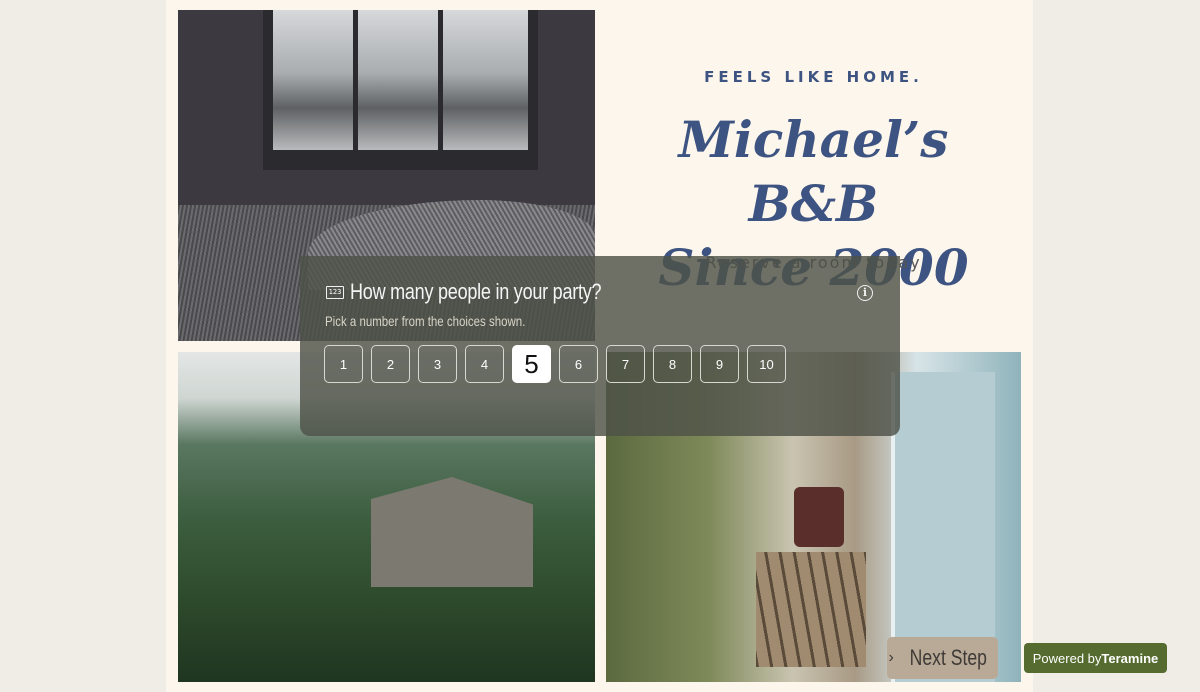 The image size is (1200, 692). I want to click on next-step-label: Next Step, so click(948, 657).